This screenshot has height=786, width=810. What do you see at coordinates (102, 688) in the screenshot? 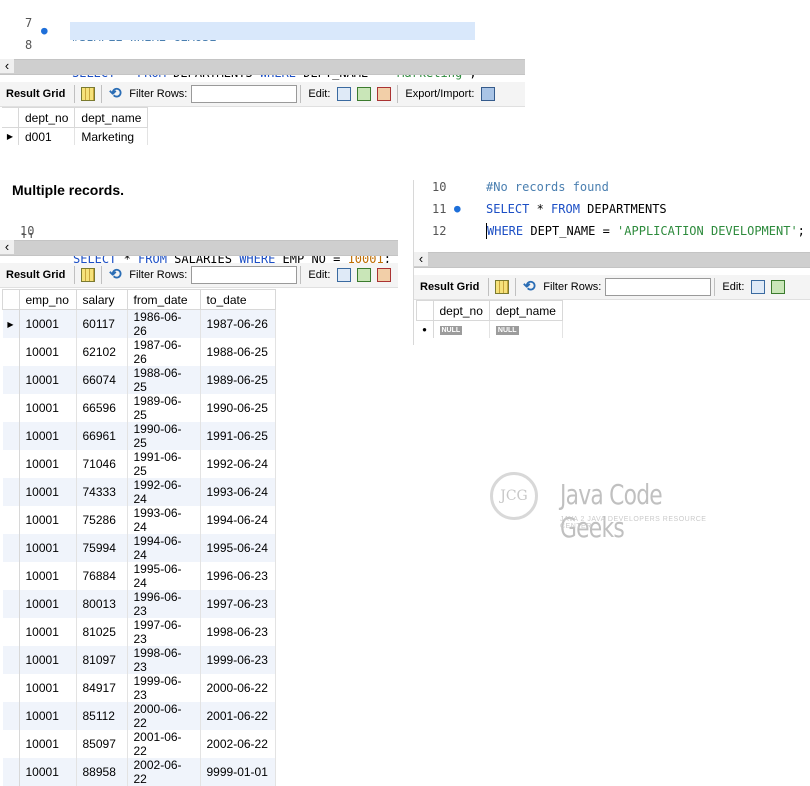
I see `table-cell: 84917` at bounding box center [102, 688].